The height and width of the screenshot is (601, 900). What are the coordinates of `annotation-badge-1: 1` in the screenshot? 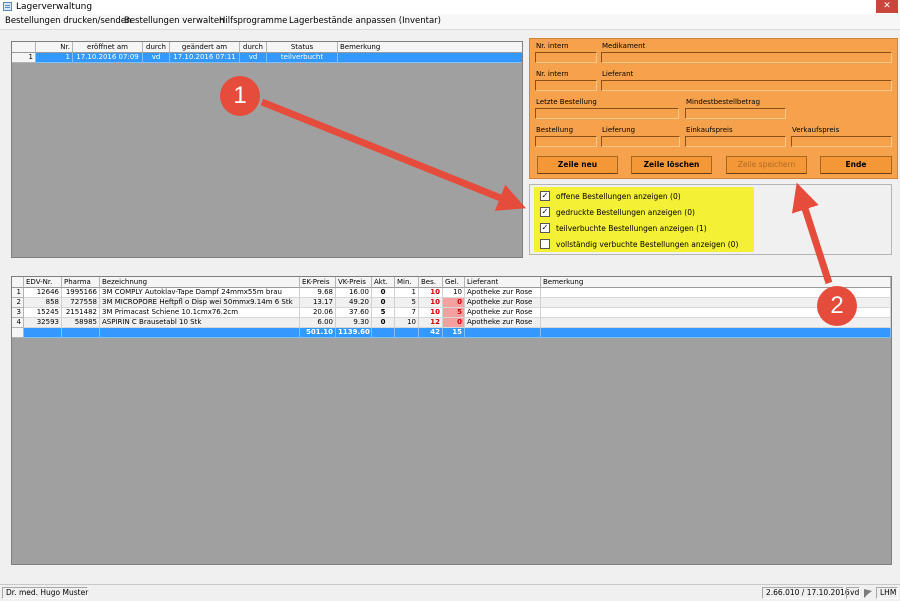 It's located at (240, 96).